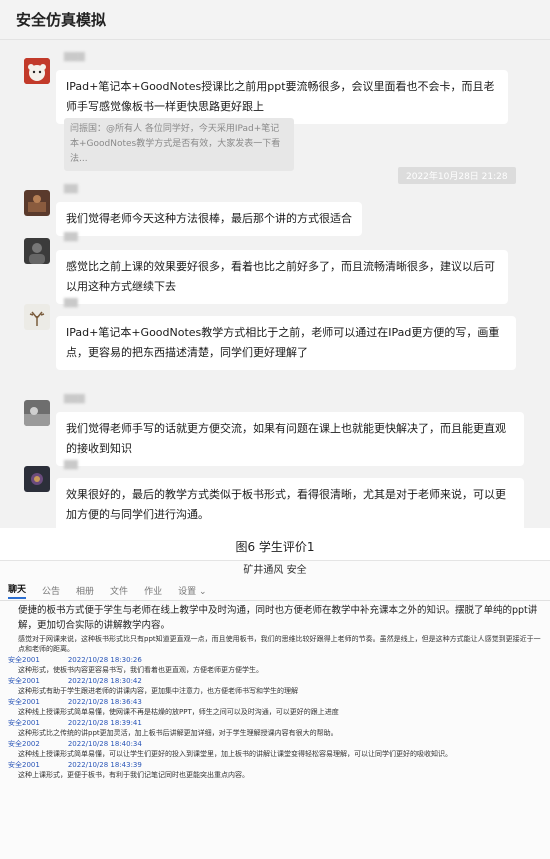 This screenshot has width=550, height=859. I want to click on tab-chat: 聊天, so click(17, 590).